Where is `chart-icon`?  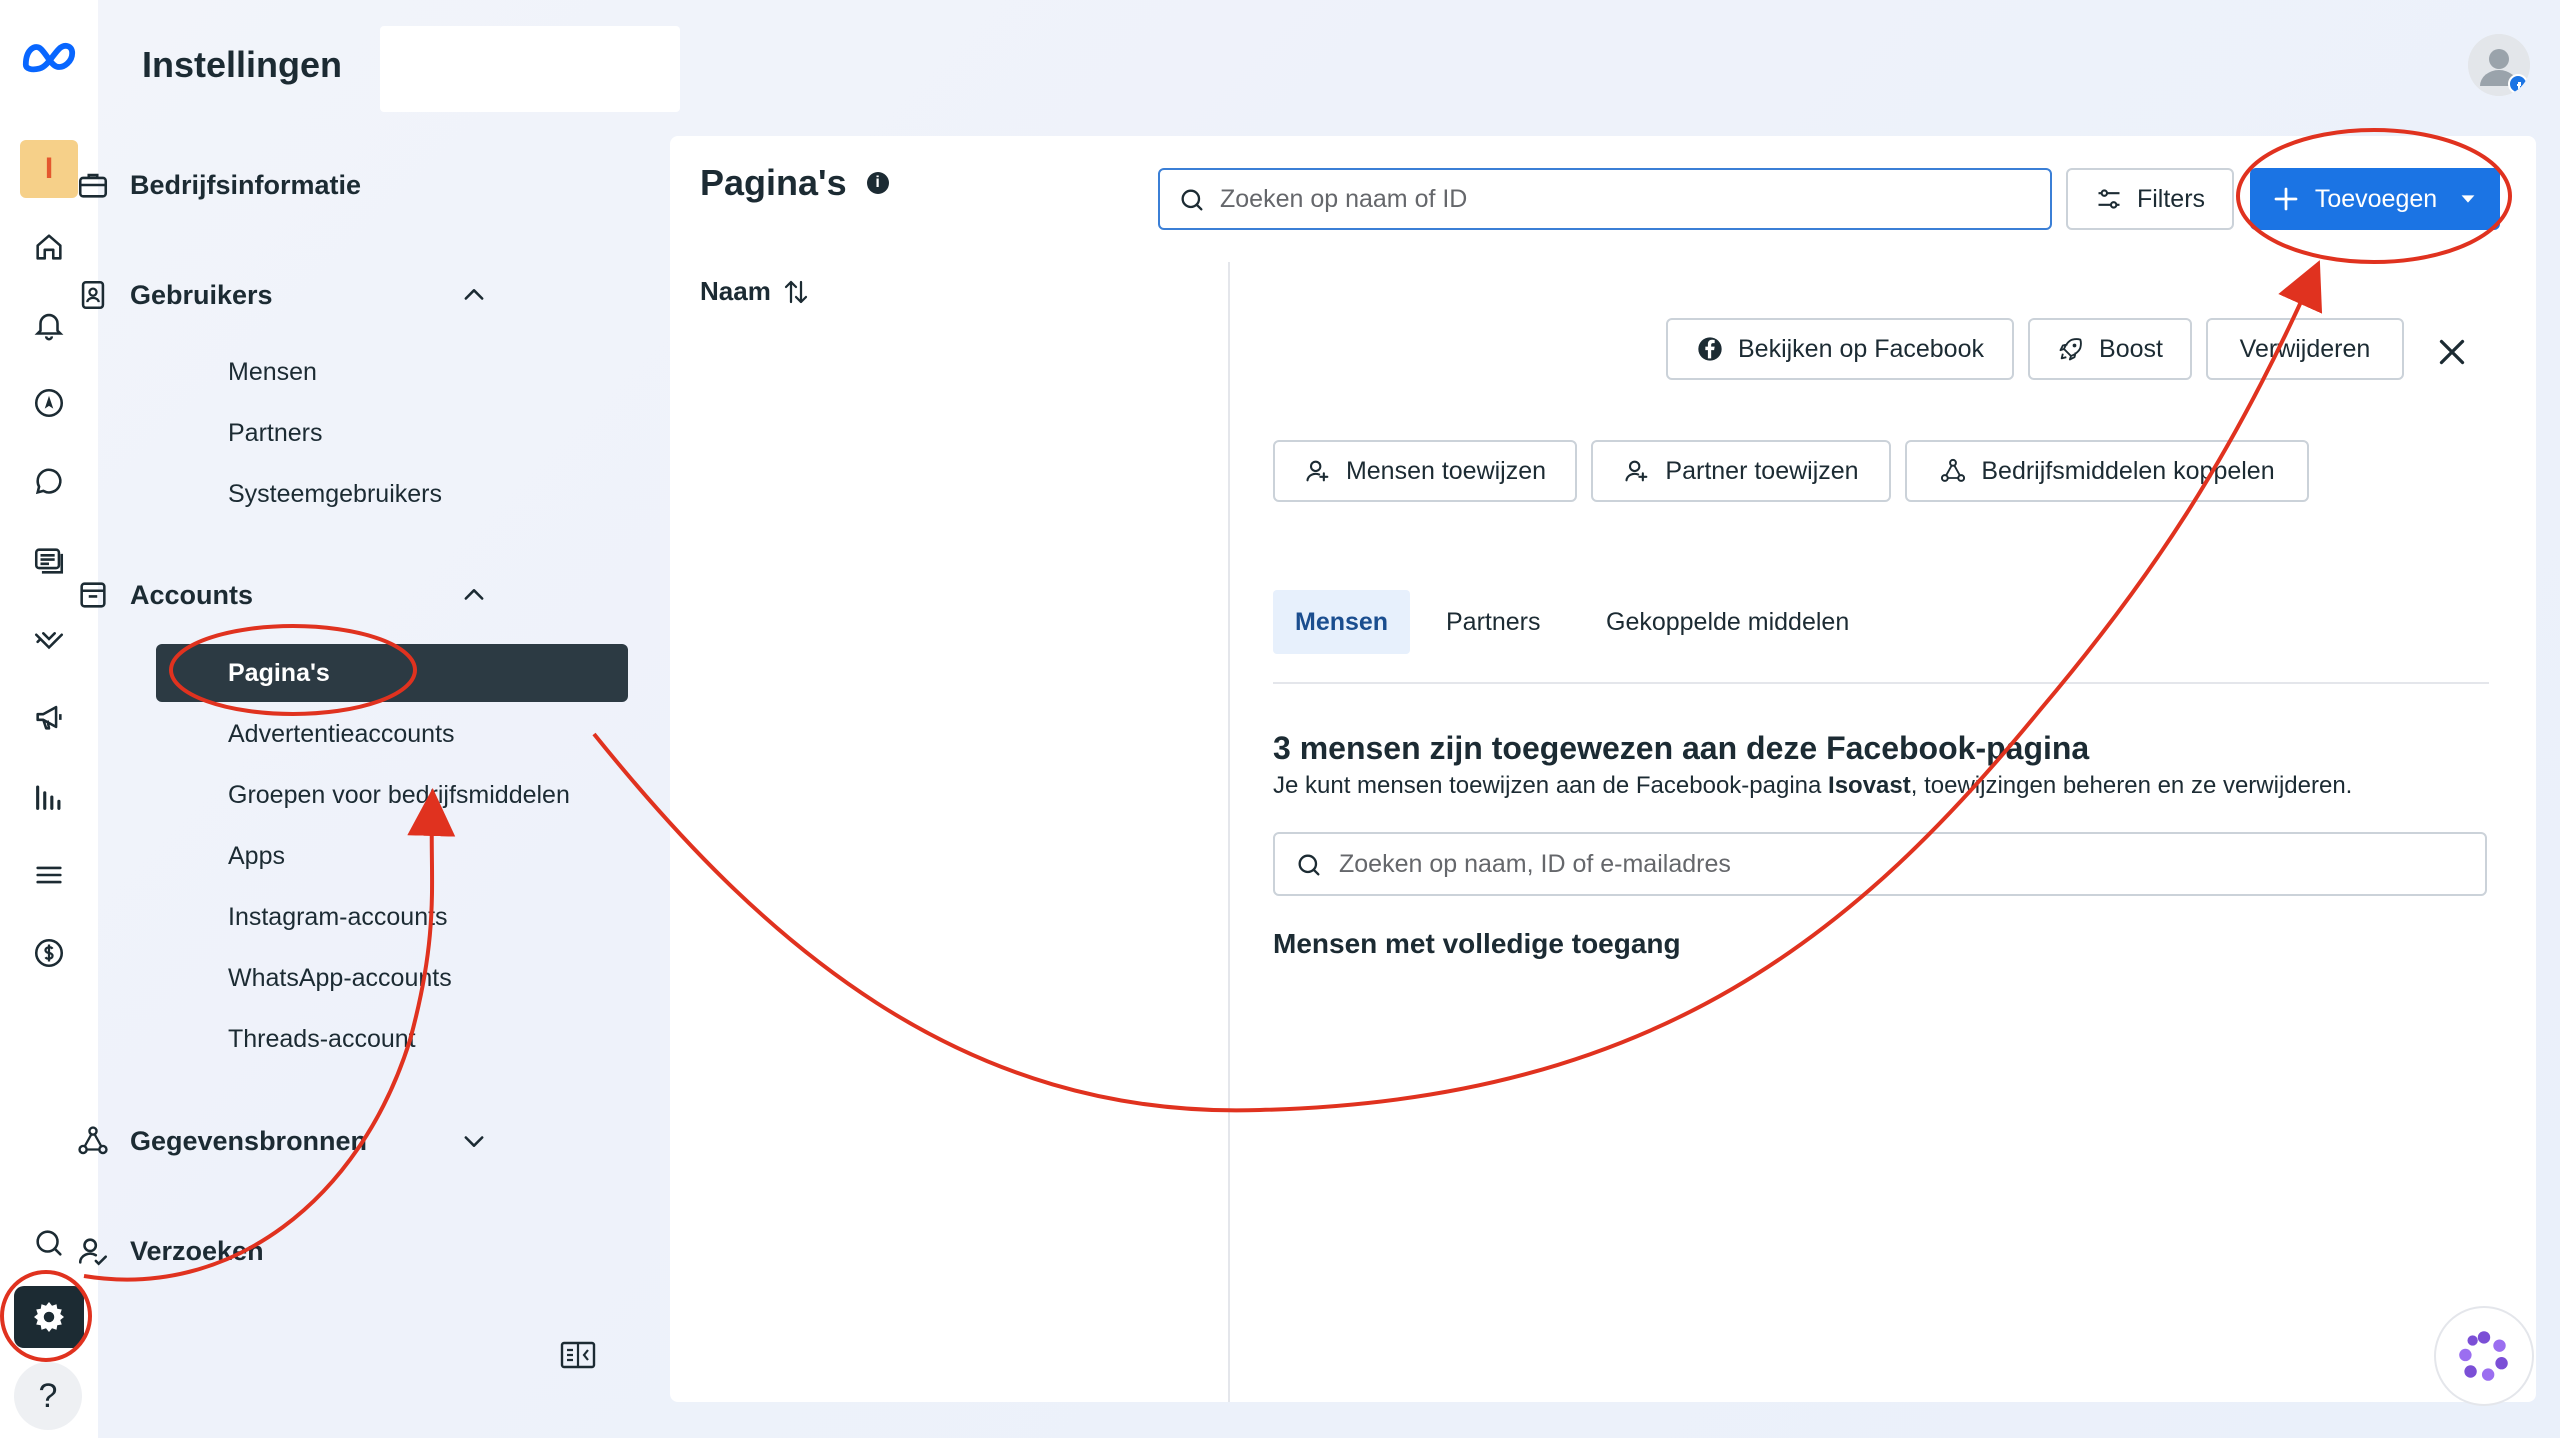
chart-icon is located at coordinates (49, 797).